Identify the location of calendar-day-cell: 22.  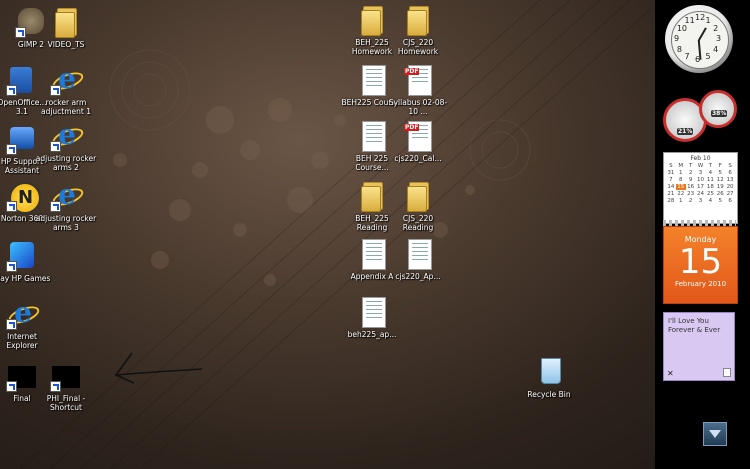
(681, 194).